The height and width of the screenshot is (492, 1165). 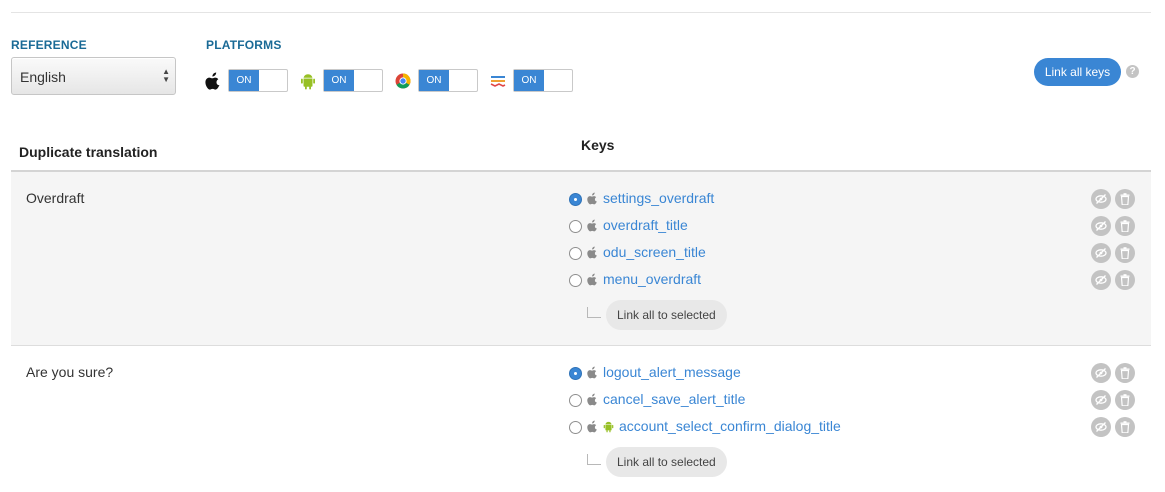 I want to click on key-row: cancel_save_alert_title, so click(x=849, y=399).